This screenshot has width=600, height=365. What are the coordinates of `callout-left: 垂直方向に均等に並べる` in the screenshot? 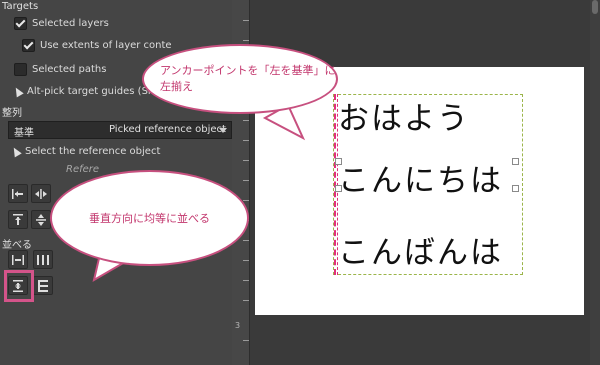 It's located at (149, 218).